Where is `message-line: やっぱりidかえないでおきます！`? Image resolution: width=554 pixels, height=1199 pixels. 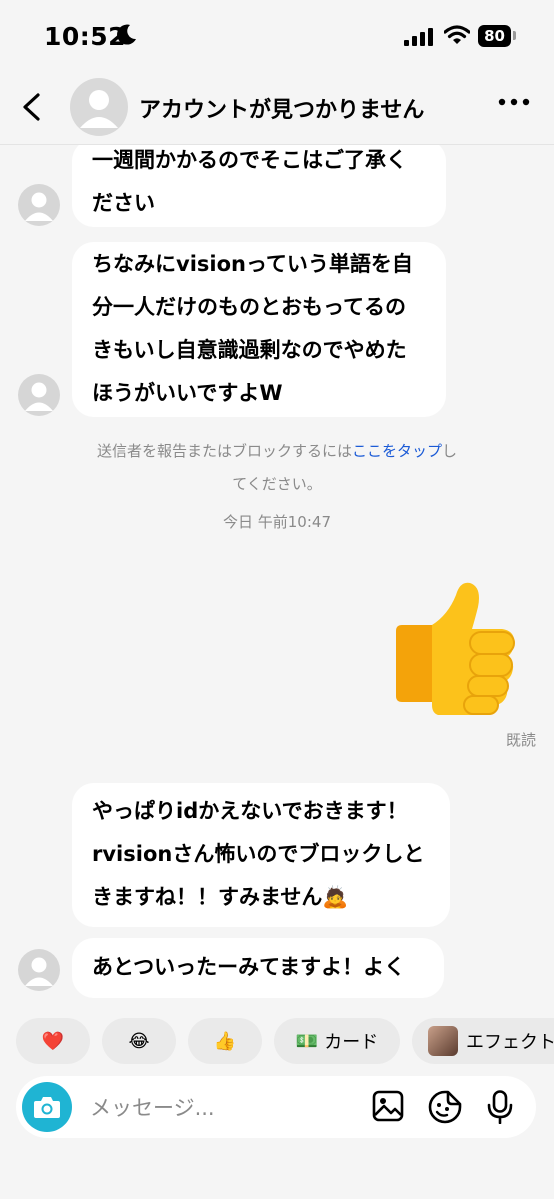 message-line: やっぱりidかえないでおきます！ is located at coordinates (250, 811).